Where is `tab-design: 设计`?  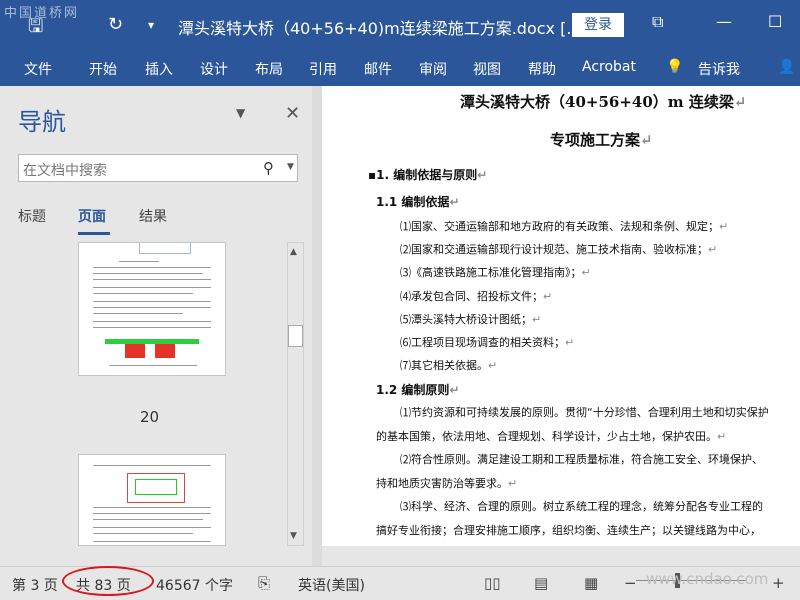
tab-design: 设计 is located at coordinates (214, 69).